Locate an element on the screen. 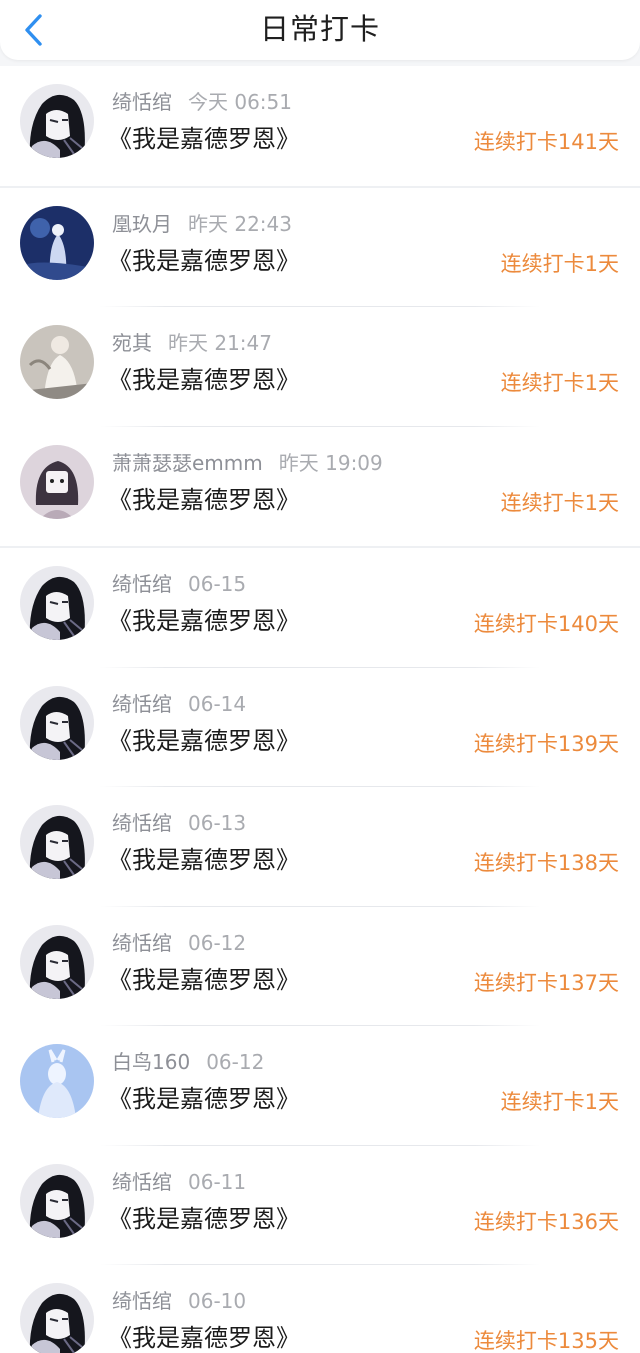 Image resolution: width=640 pixels, height=1353 pixels. checkin-time: 昨天 22:43 is located at coordinates (240, 223).